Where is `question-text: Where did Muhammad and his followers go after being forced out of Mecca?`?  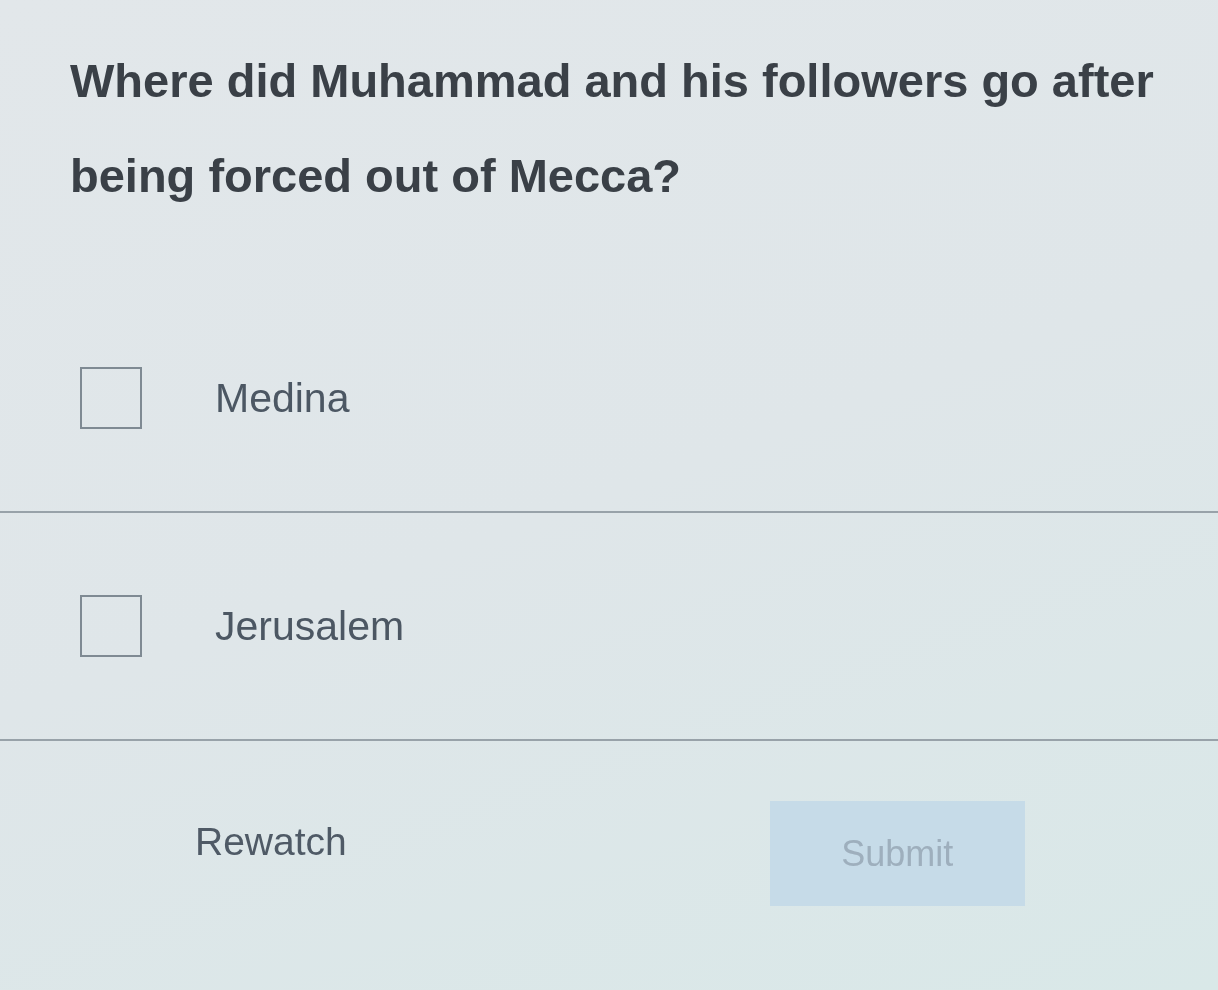 question-text: Where did Muhammad and his followers go after being forced out of Mecca? is located at coordinates (612, 128).